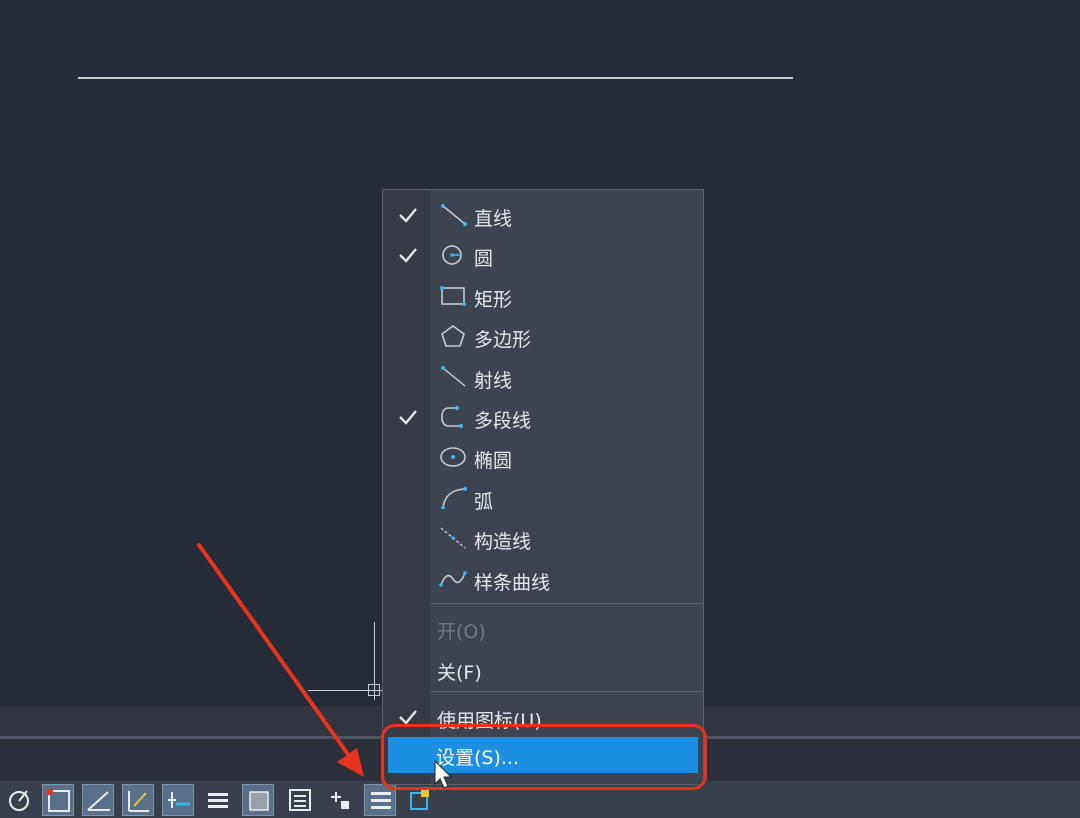 The width and height of the screenshot is (1080, 818). Describe the element at coordinates (543, 457) in the screenshot. I see `menu-item-ellipse: 椭圆` at that location.